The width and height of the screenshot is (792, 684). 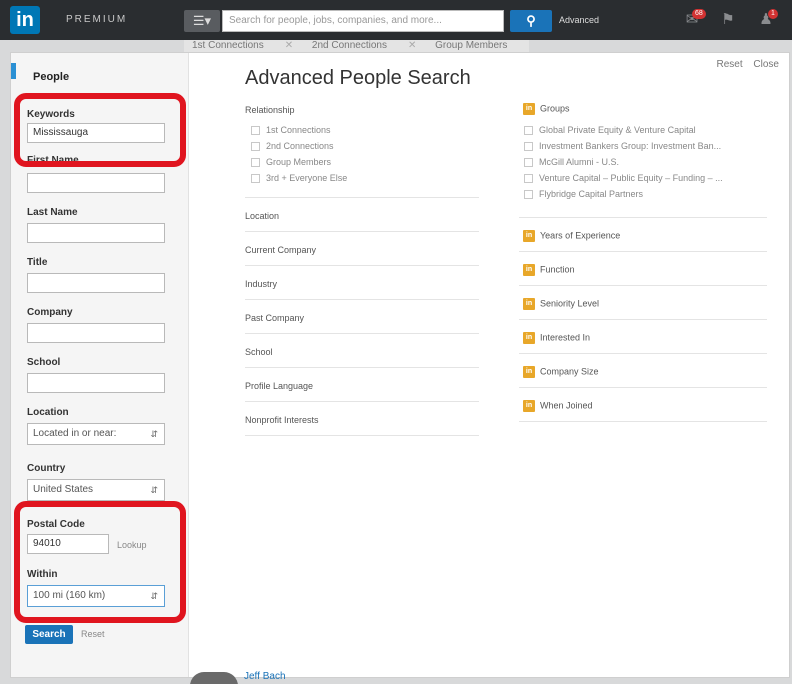 I want to click on search-category-menu-button: ☰▾, so click(x=202, y=21).